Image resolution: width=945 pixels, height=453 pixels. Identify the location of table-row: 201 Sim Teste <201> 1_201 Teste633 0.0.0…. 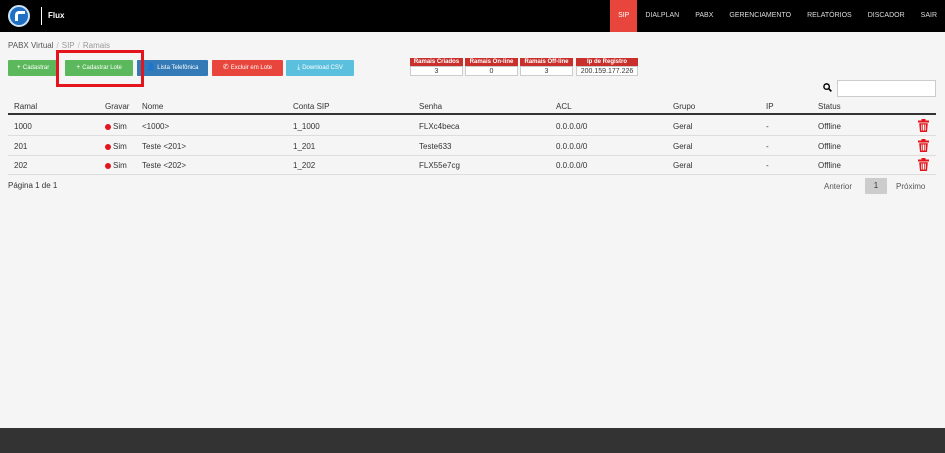
(472, 146).